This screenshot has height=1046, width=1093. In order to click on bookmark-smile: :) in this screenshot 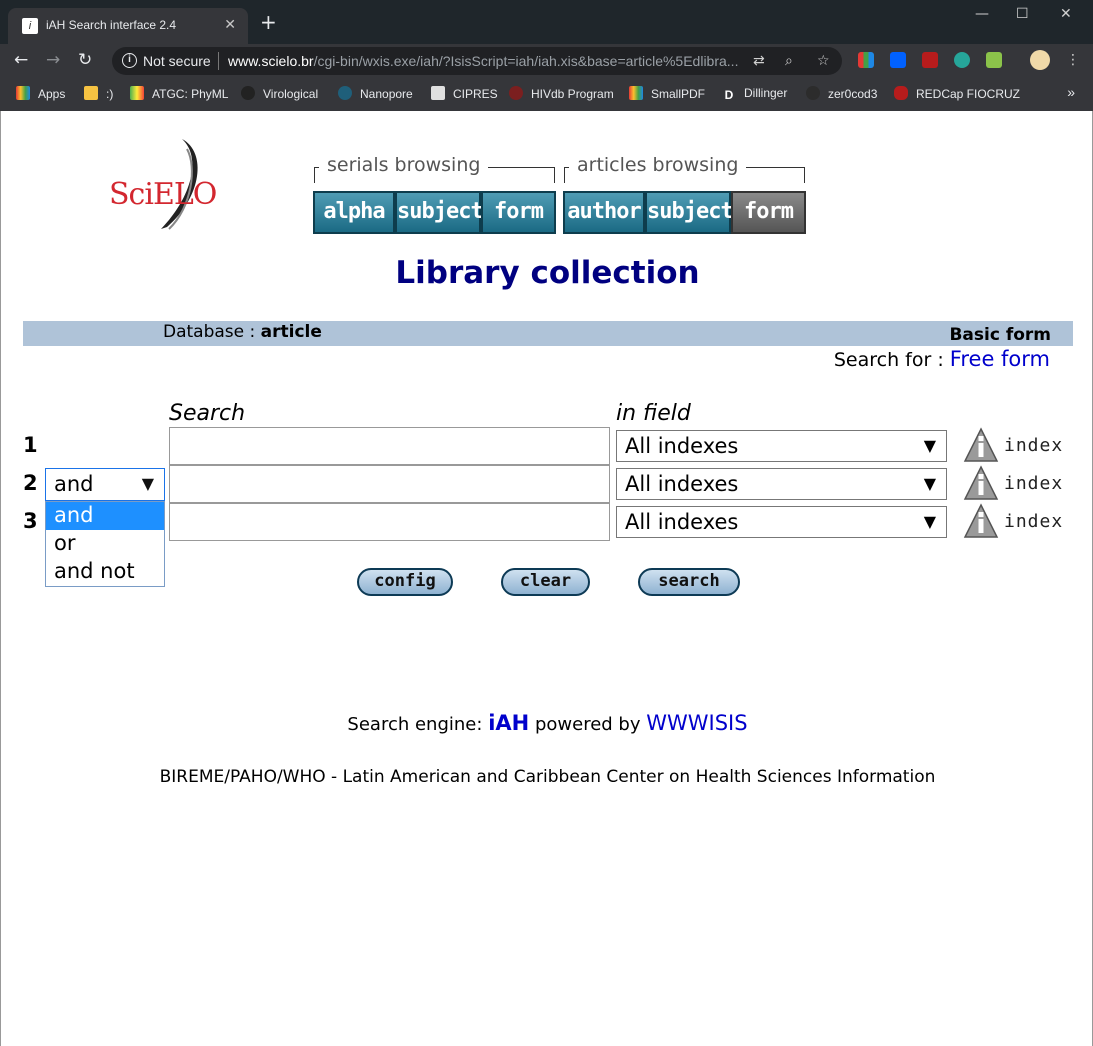, I will do `click(98, 93)`.